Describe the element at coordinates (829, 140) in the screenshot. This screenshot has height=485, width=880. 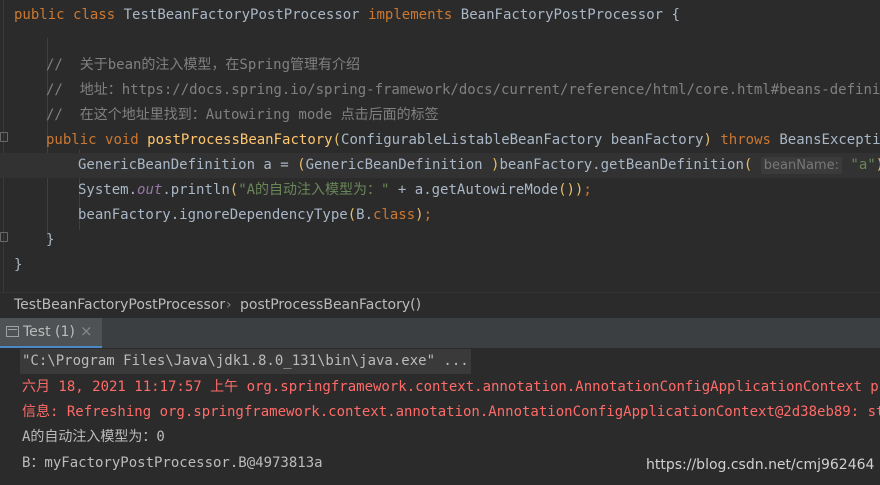
I see `exception-type: BeansException {` at that location.